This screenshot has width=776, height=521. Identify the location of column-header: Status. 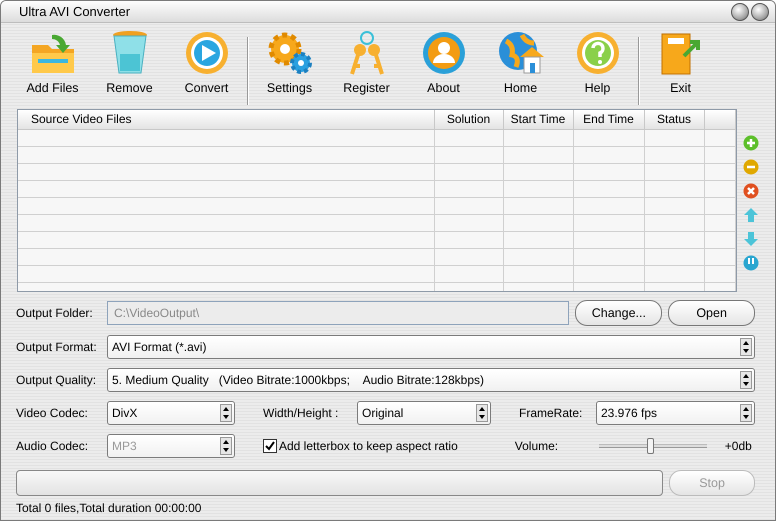
(674, 119).